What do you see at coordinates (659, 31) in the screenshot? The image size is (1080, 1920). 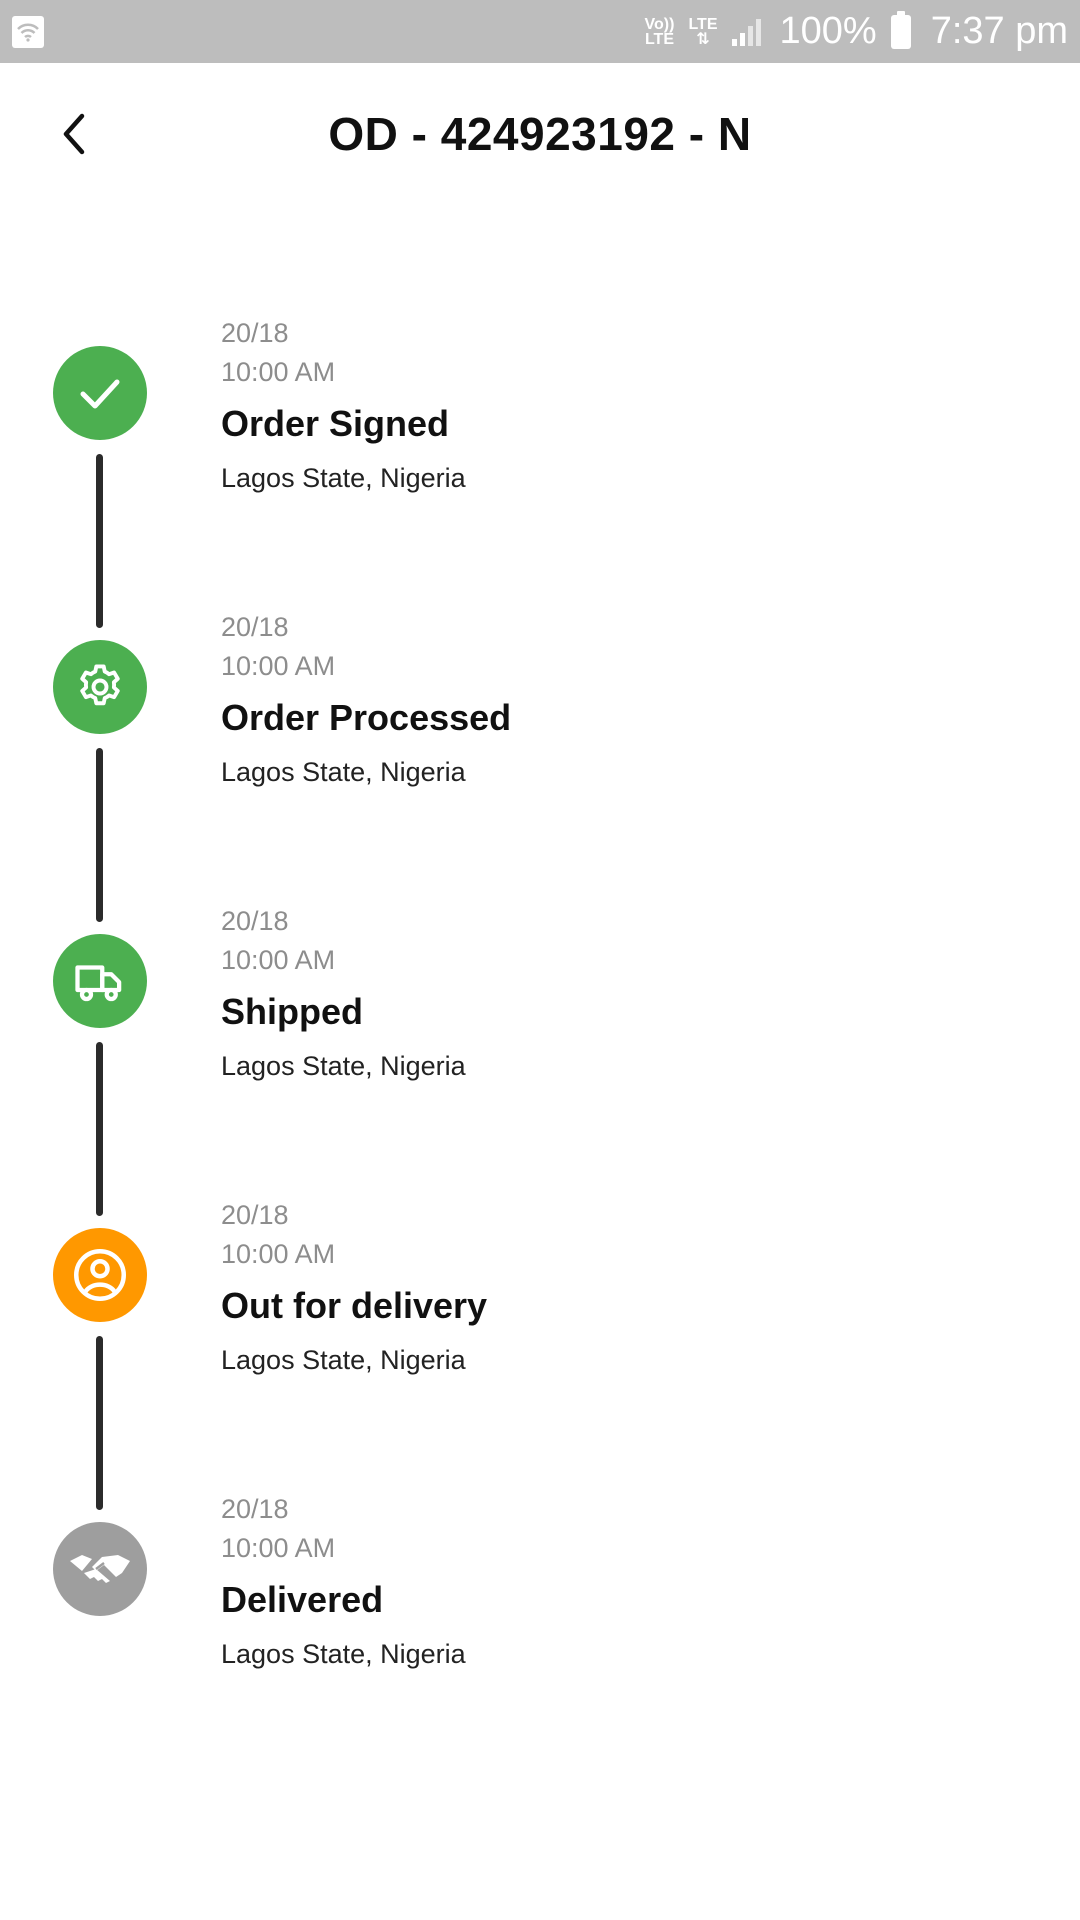 I see `volte-indicator: Vo)) LTE` at bounding box center [659, 31].